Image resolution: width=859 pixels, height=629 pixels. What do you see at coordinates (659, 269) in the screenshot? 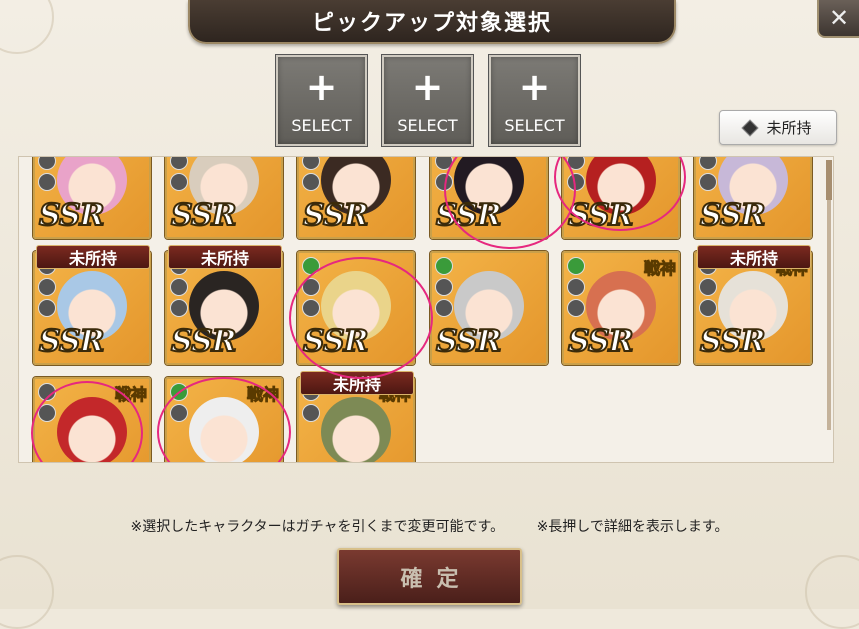
I see `god-badge: 戦神` at bounding box center [659, 269].